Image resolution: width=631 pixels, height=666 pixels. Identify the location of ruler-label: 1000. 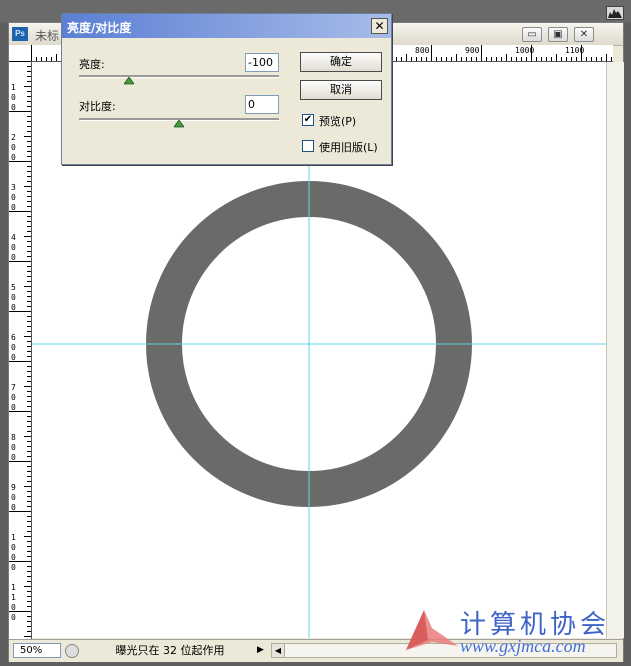
(525, 50).